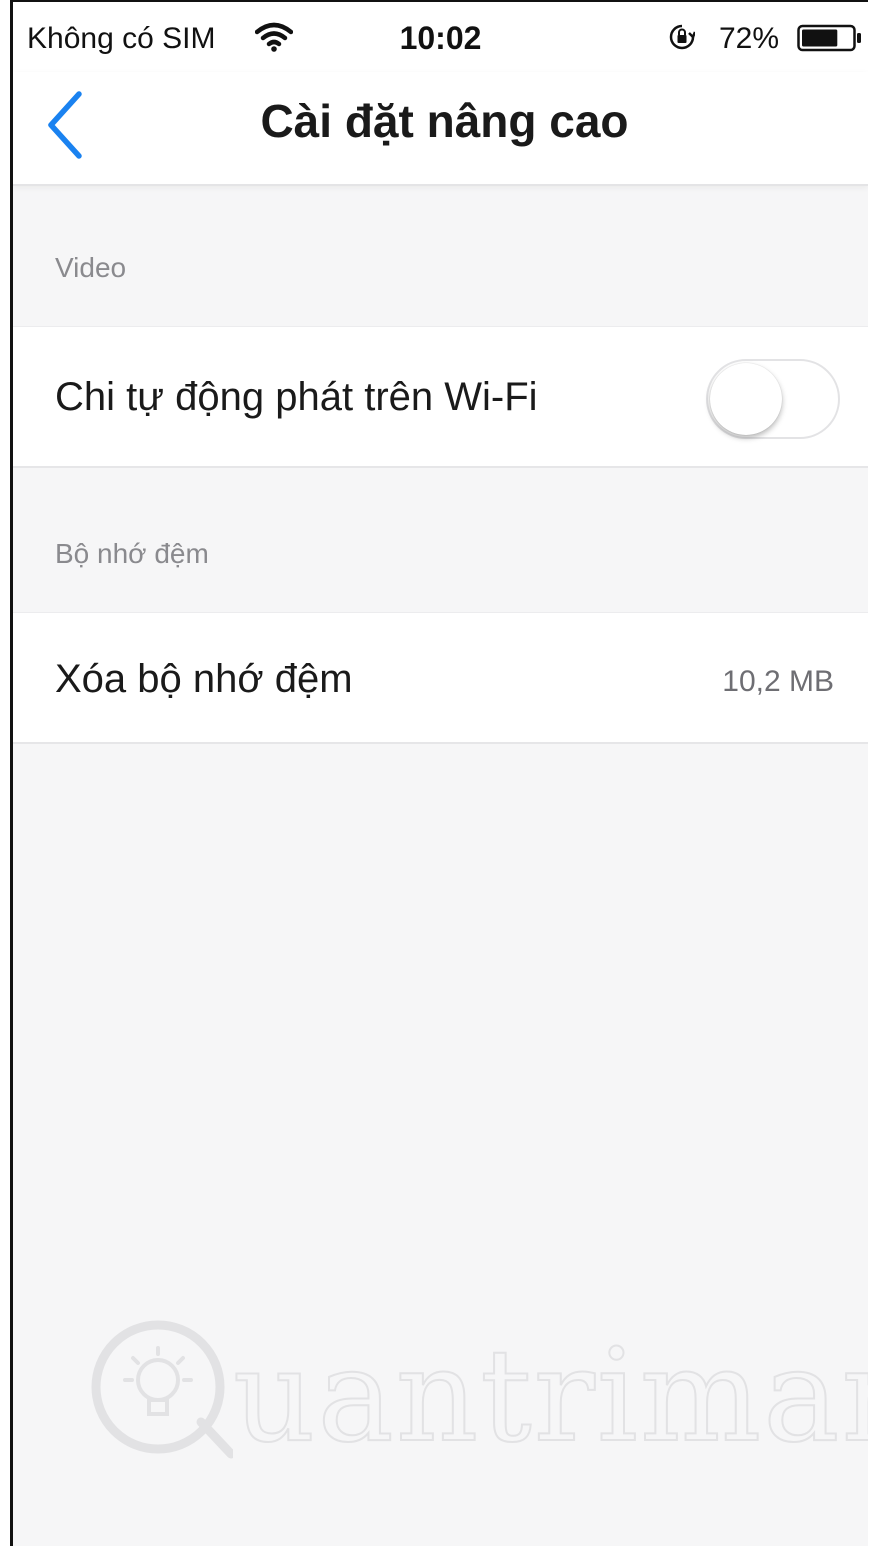  What do you see at coordinates (162, 1389) in the screenshot?
I see `lightbulb-logo-icon` at bounding box center [162, 1389].